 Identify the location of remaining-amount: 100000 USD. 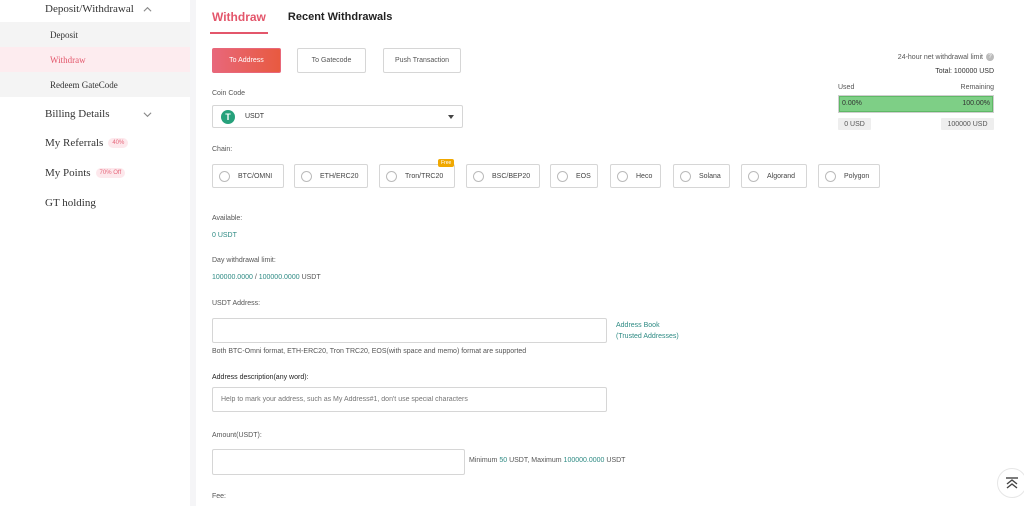
(967, 124).